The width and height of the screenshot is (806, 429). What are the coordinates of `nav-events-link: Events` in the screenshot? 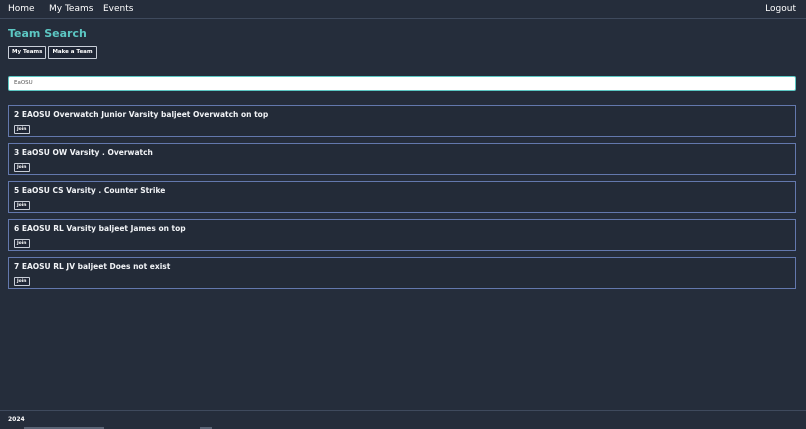 It's located at (118, 9).